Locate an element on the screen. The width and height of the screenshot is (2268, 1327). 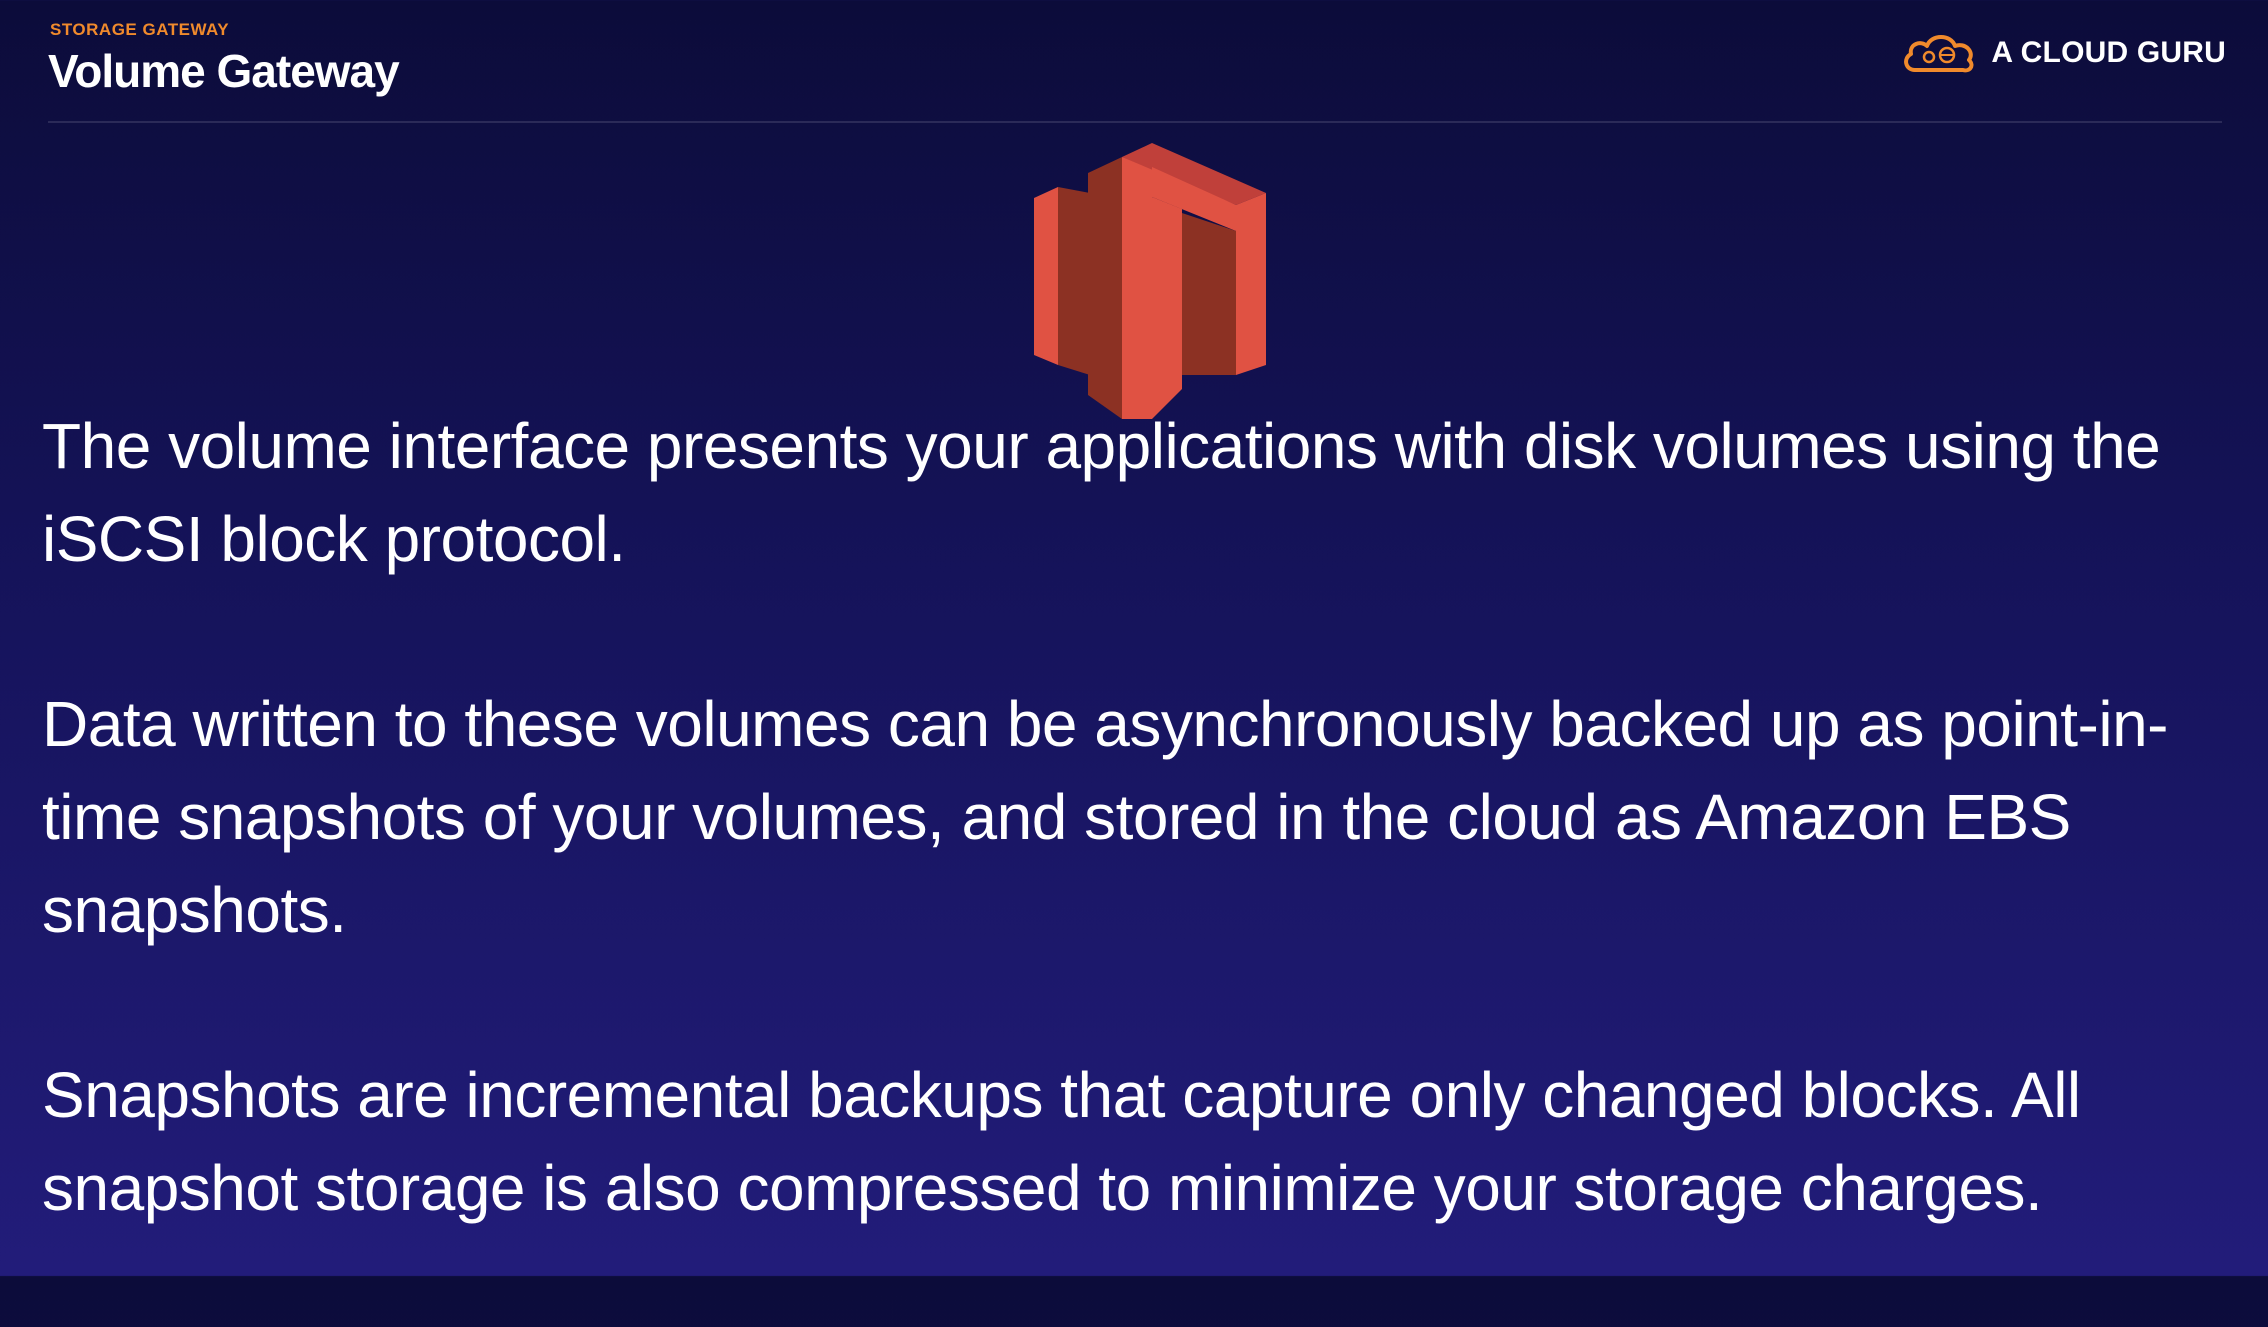
cloud-guru-logo-icon is located at coordinates (1939, 53).